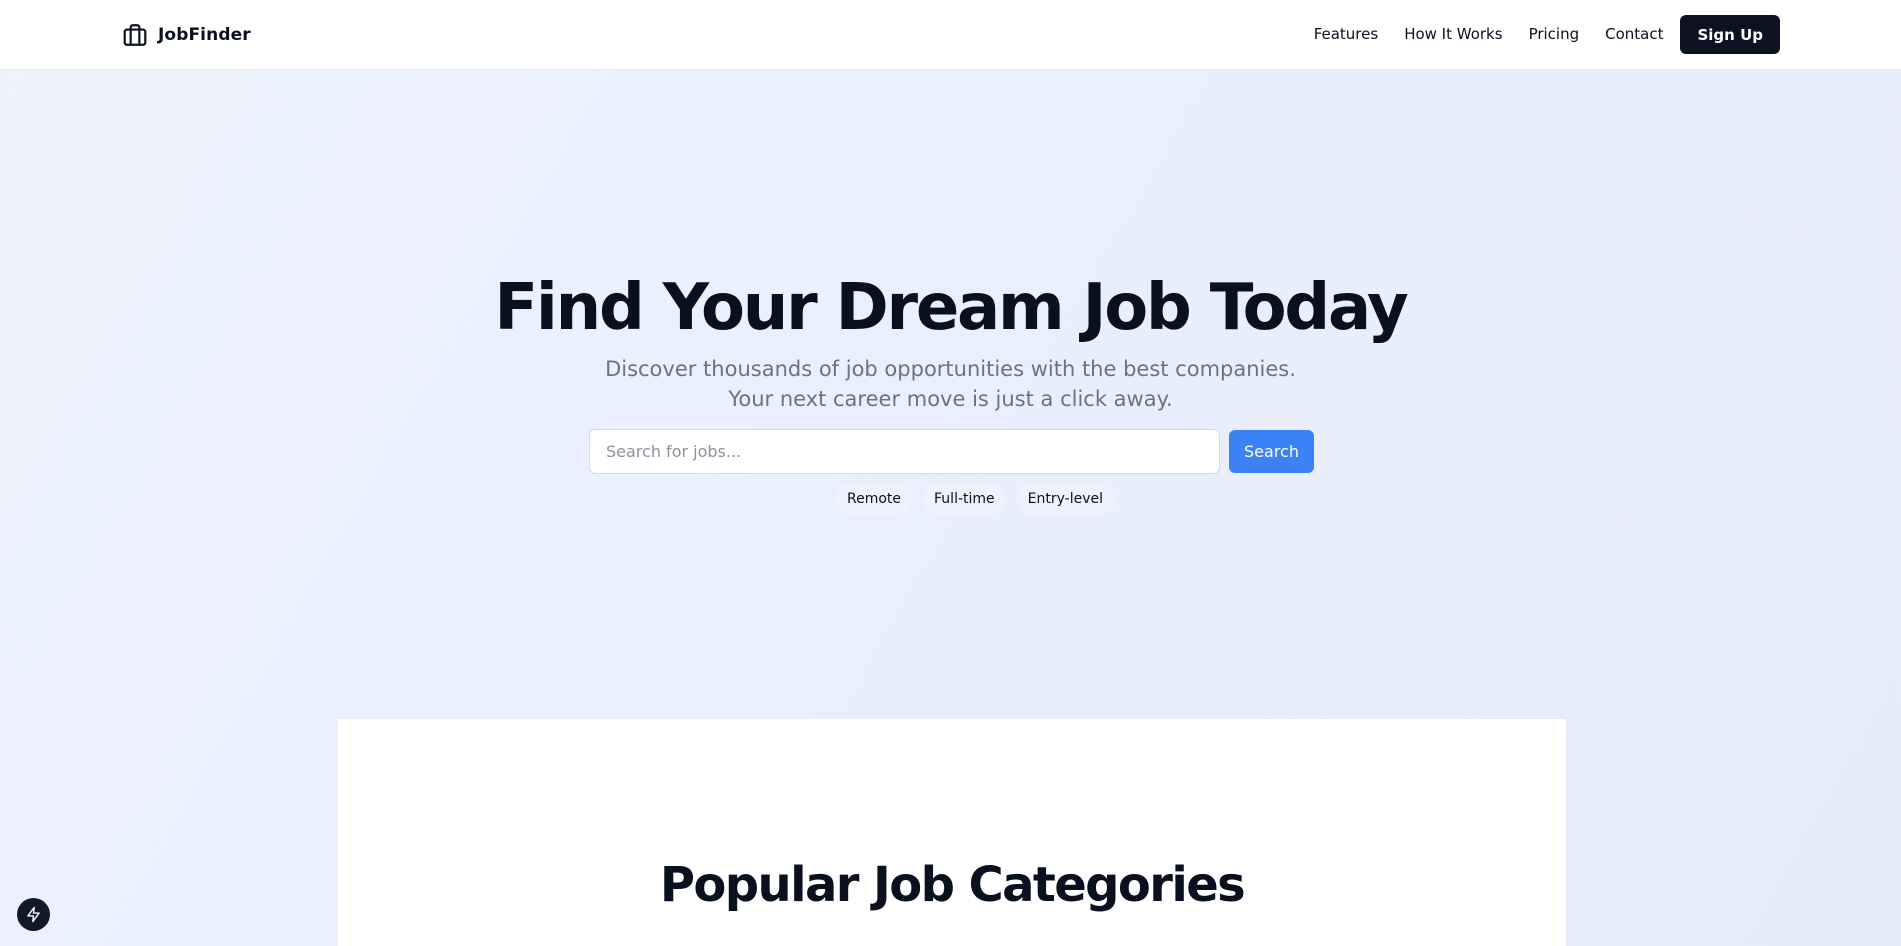 The image size is (1901, 946). What do you see at coordinates (904, 451) in the screenshot?
I see `job-search-input` at bounding box center [904, 451].